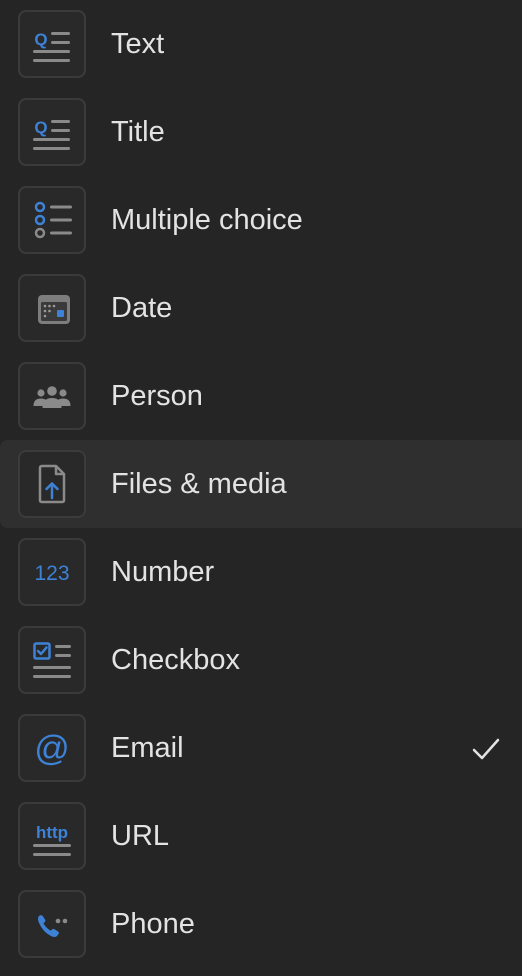 This screenshot has width=522, height=976. Describe the element at coordinates (261, 132) in the screenshot. I see `menu-item-title: Q Title` at that location.